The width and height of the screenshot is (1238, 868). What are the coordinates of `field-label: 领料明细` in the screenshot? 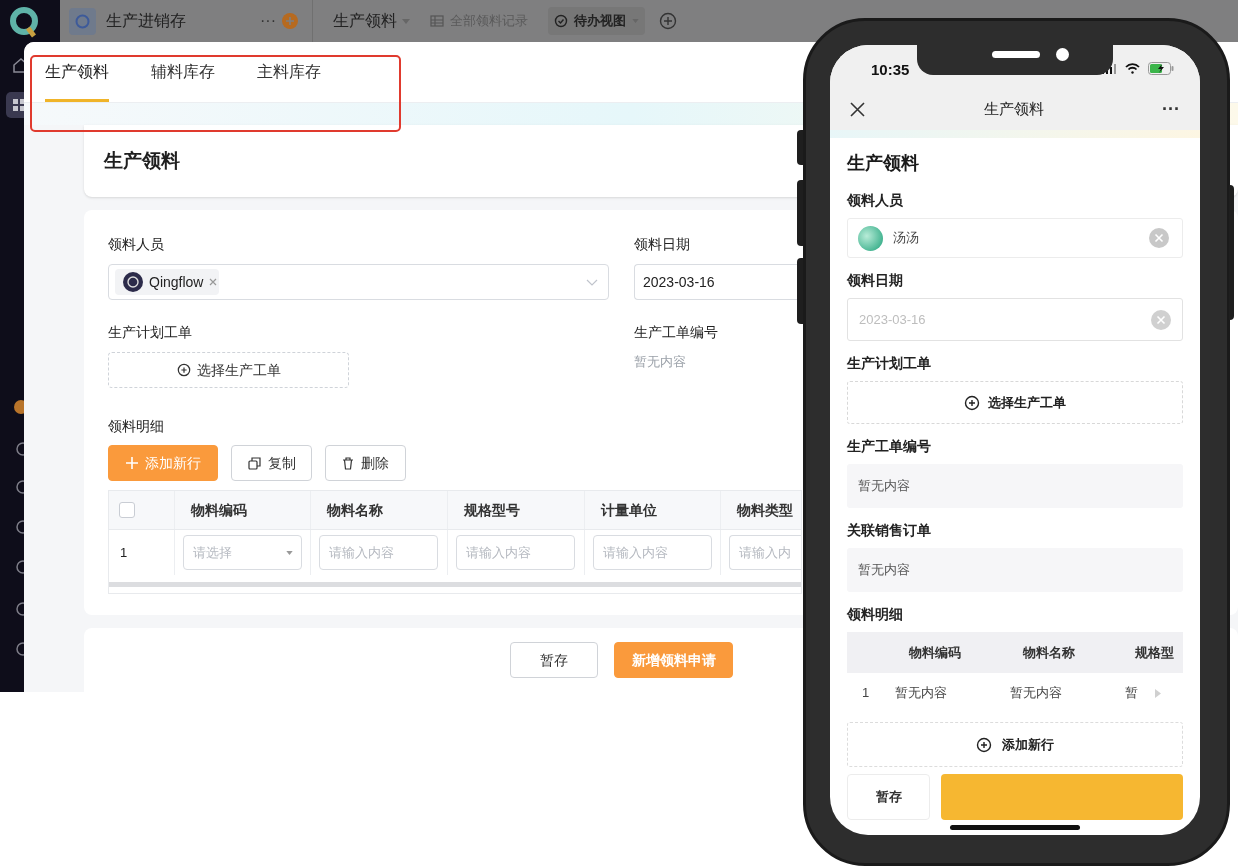 It's located at (875, 614).